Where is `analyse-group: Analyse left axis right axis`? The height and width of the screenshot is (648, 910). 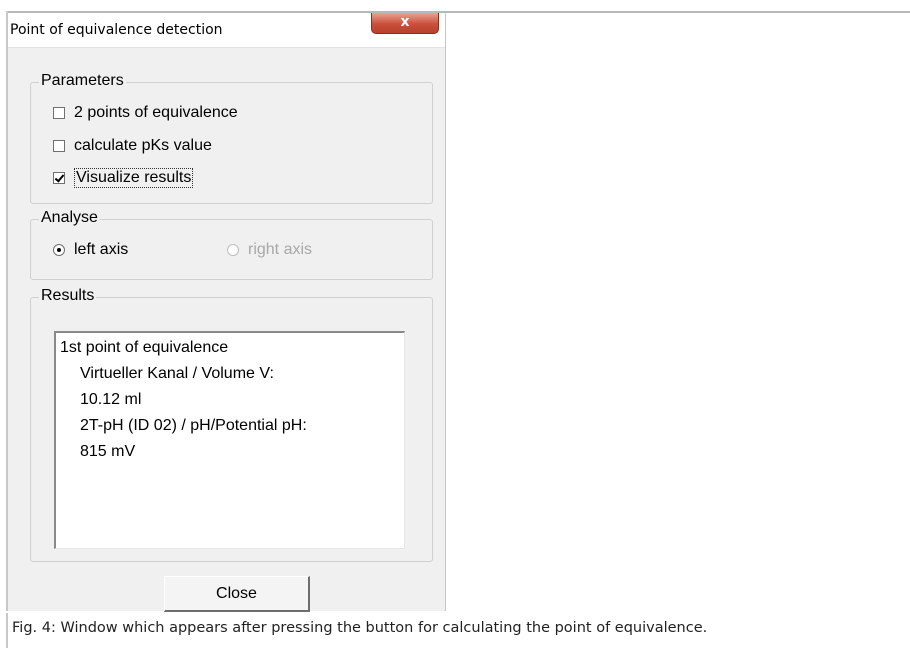
analyse-group: Analyse left axis right axis is located at coordinates (231, 244).